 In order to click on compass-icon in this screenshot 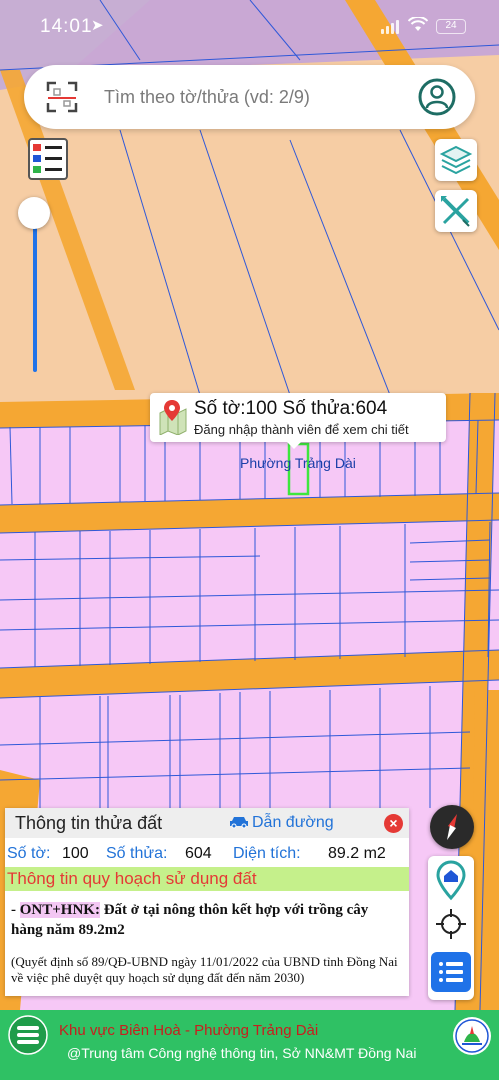, I will do `click(452, 827)`.